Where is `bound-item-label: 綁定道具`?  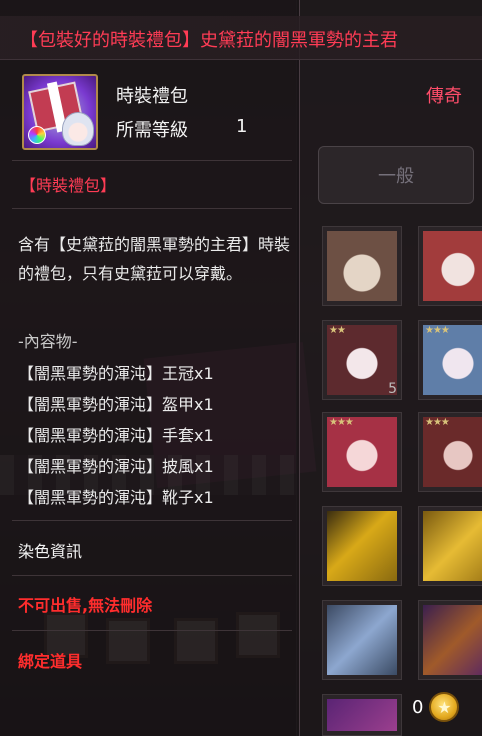 bound-item-label: 綁定道具 is located at coordinates (50, 661).